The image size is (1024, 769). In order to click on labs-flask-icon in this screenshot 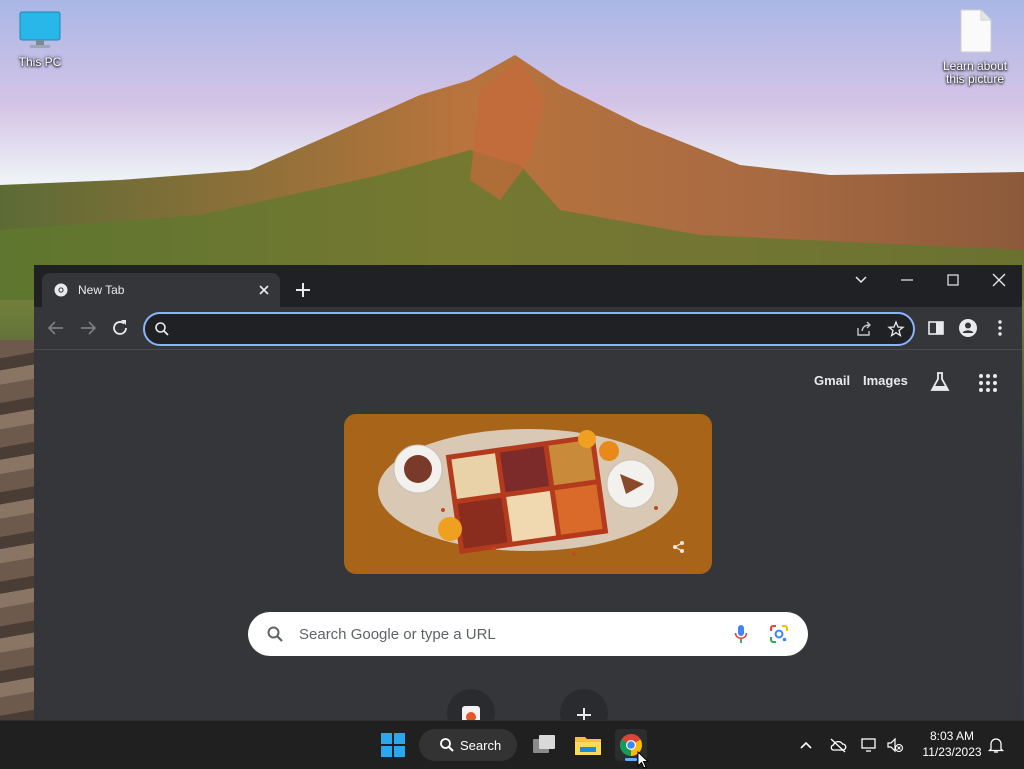, I will do `click(940, 382)`.